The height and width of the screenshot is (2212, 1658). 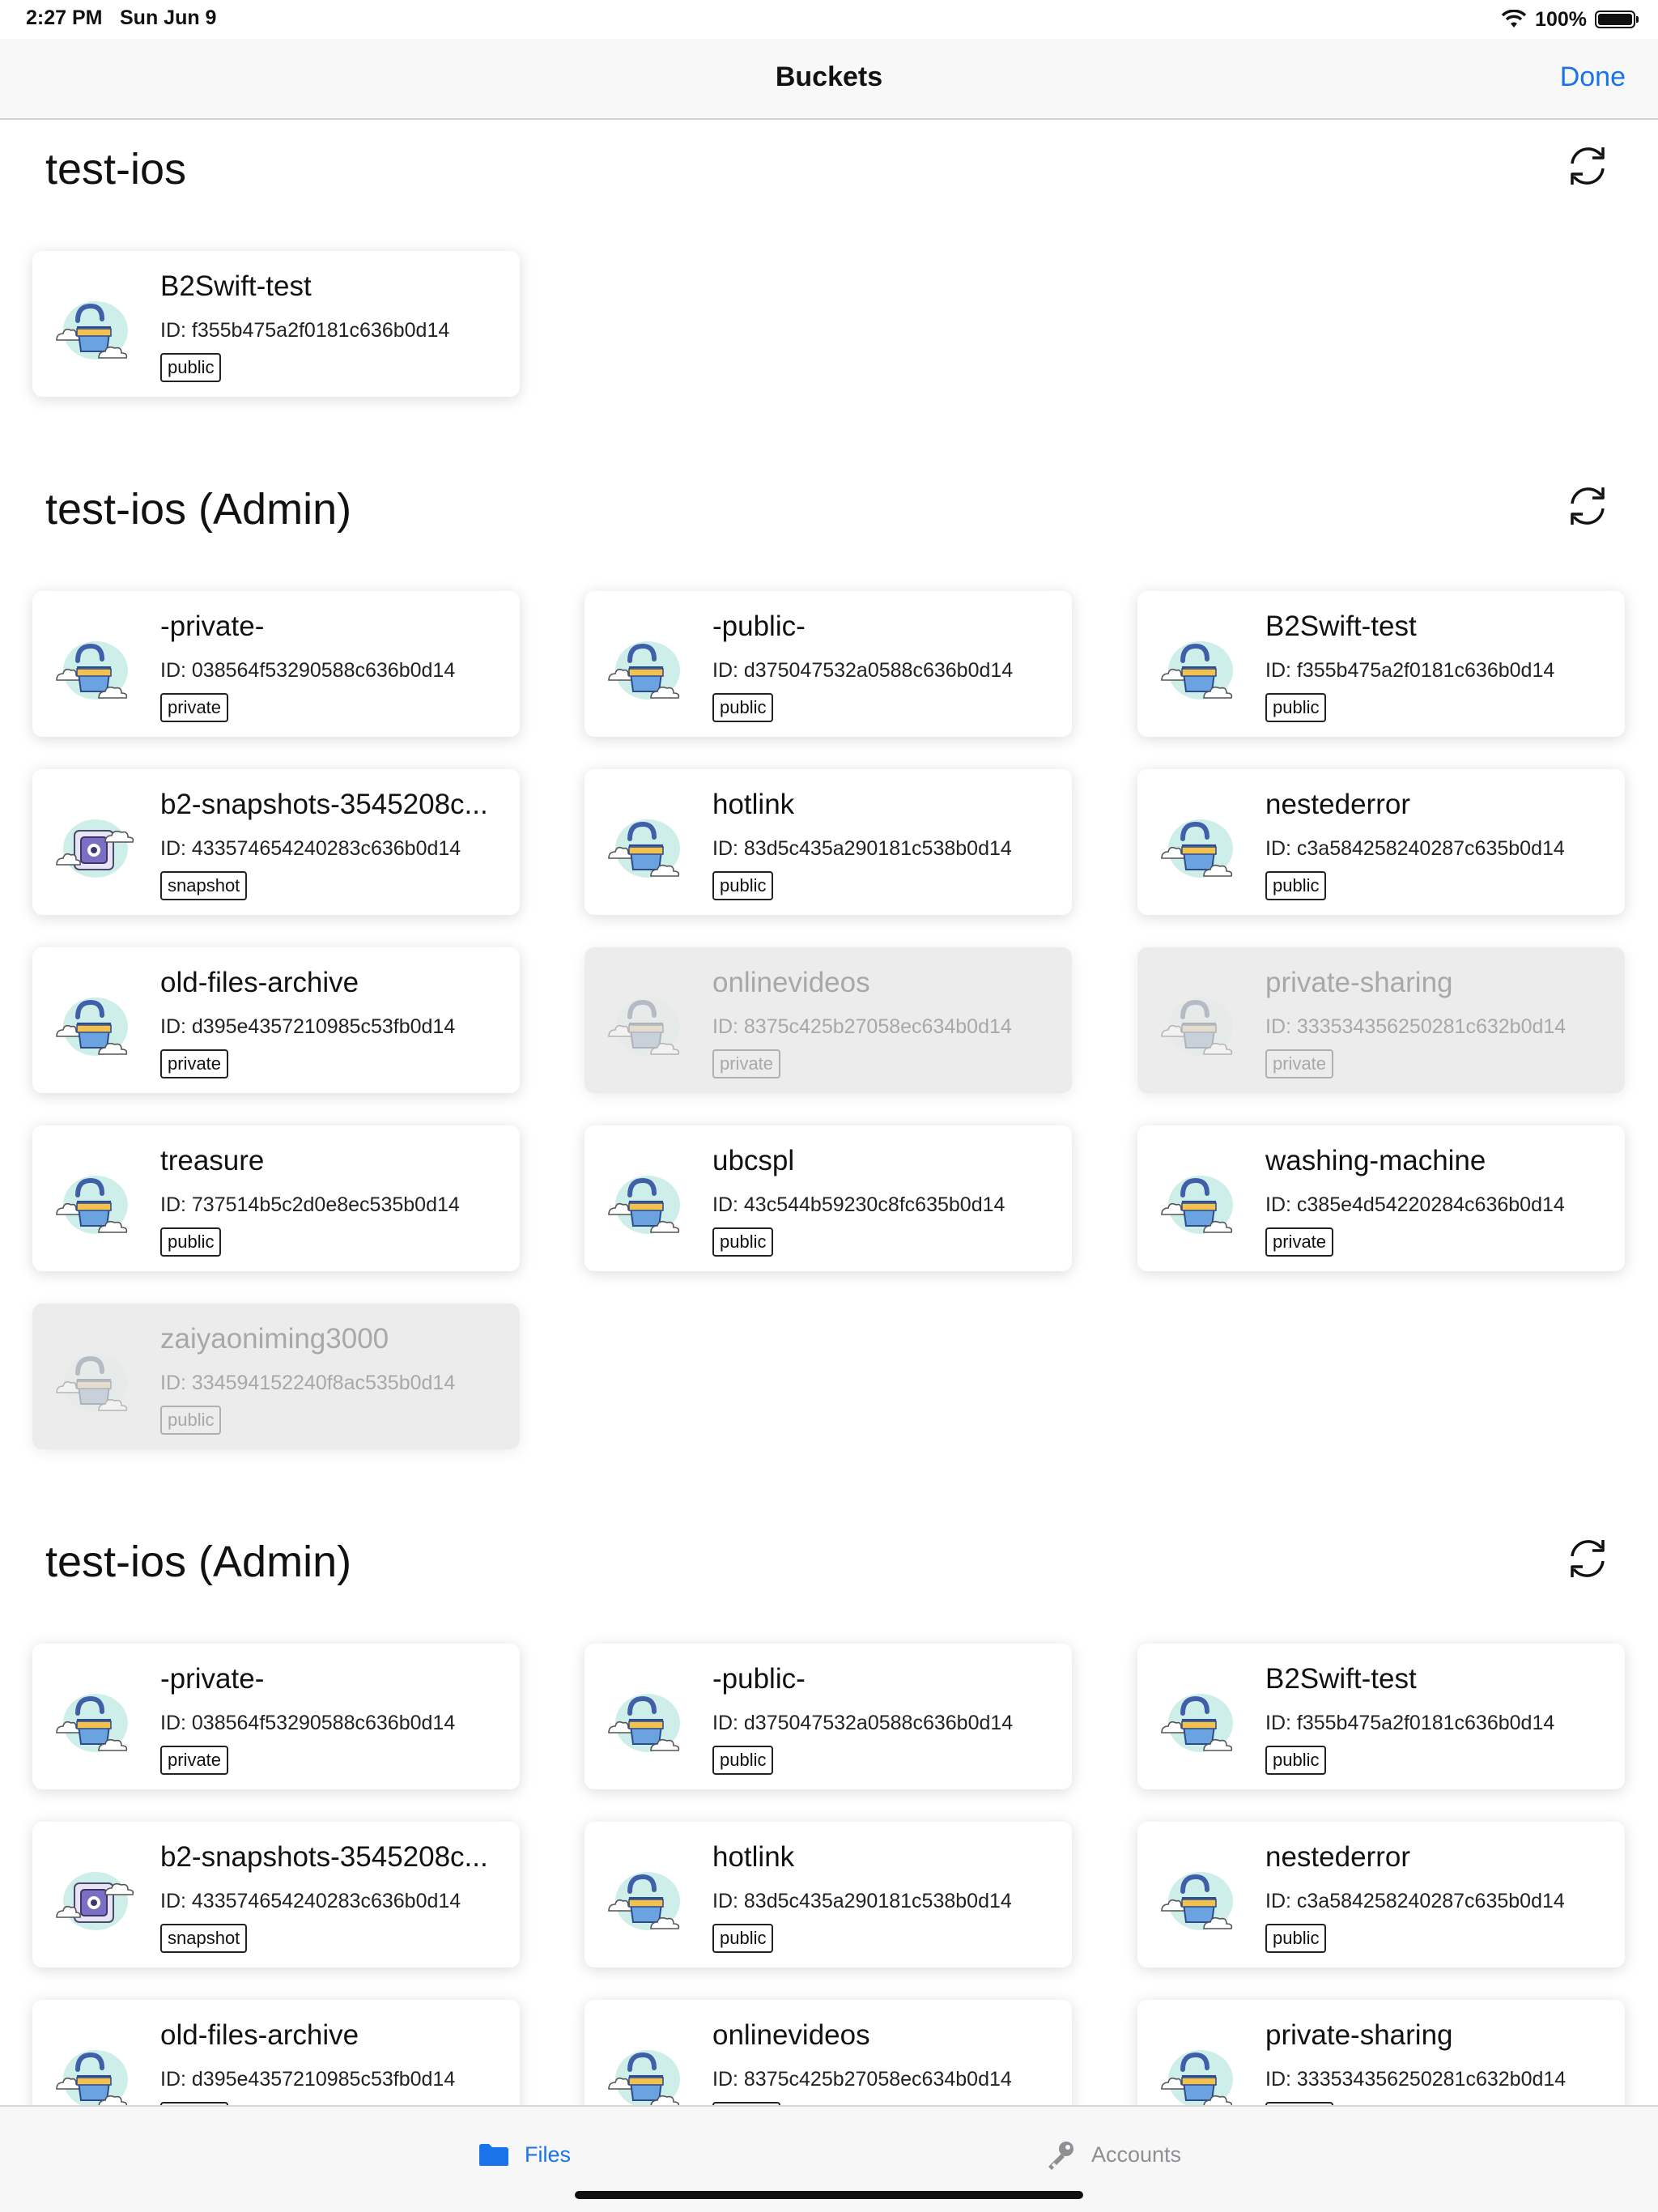 What do you see at coordinates (1415, 849) in the screenshot?
I see `bucket-id: ID: c3a584258240287c635b0d14` at bounding box center [1415, 849].